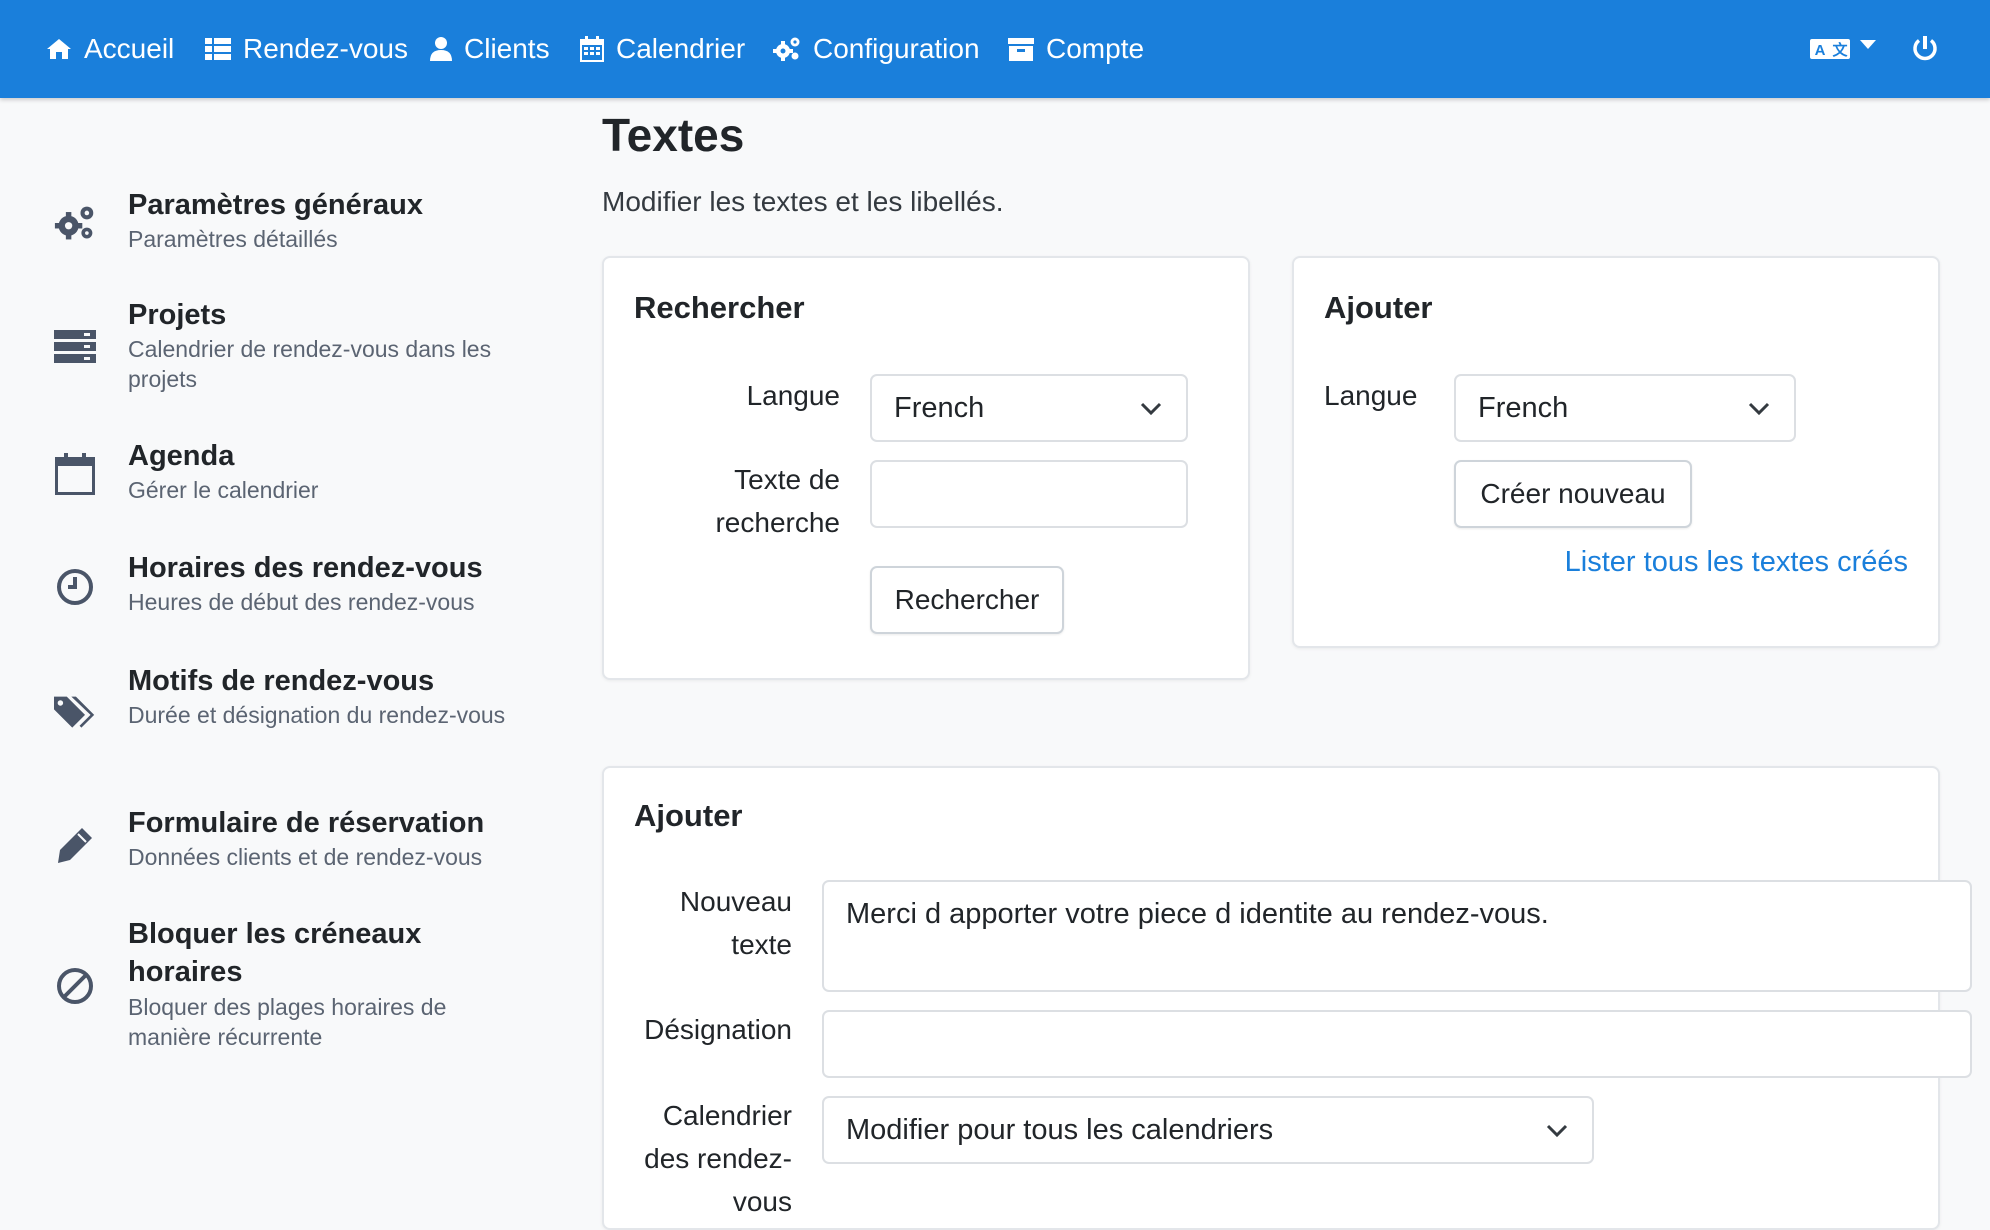  I want to click on sidebar-item-title: Motifs de rendez-vous, so click(281, 681).